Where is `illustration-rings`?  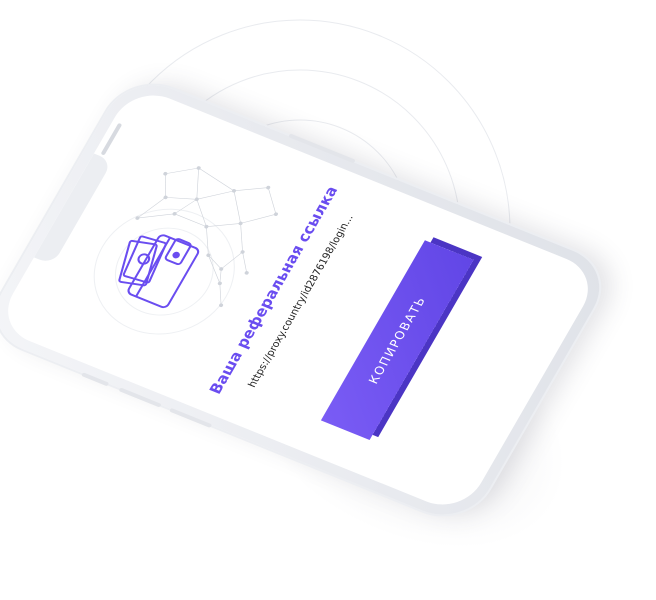
illustration-rings is located at coordinates (164, 271).